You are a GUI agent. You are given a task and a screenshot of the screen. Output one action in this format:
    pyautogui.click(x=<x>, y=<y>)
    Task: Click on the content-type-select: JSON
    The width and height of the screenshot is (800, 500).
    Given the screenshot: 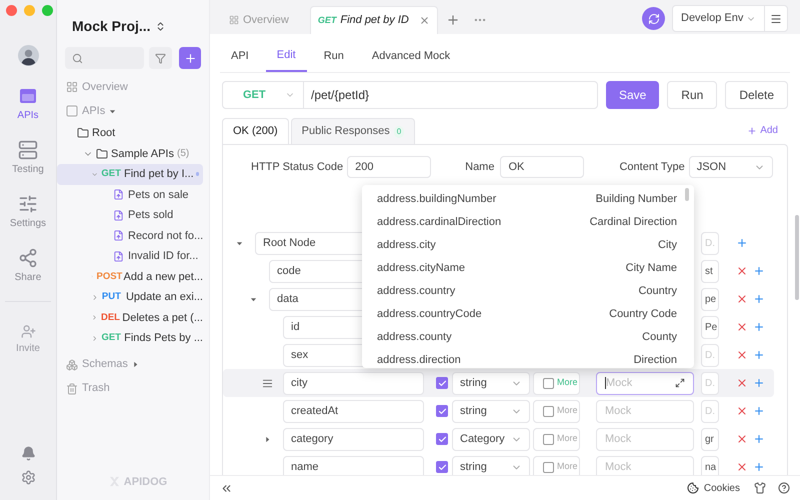 What is the action you would take?
    pyautogui.click(x=730, y=167)
    